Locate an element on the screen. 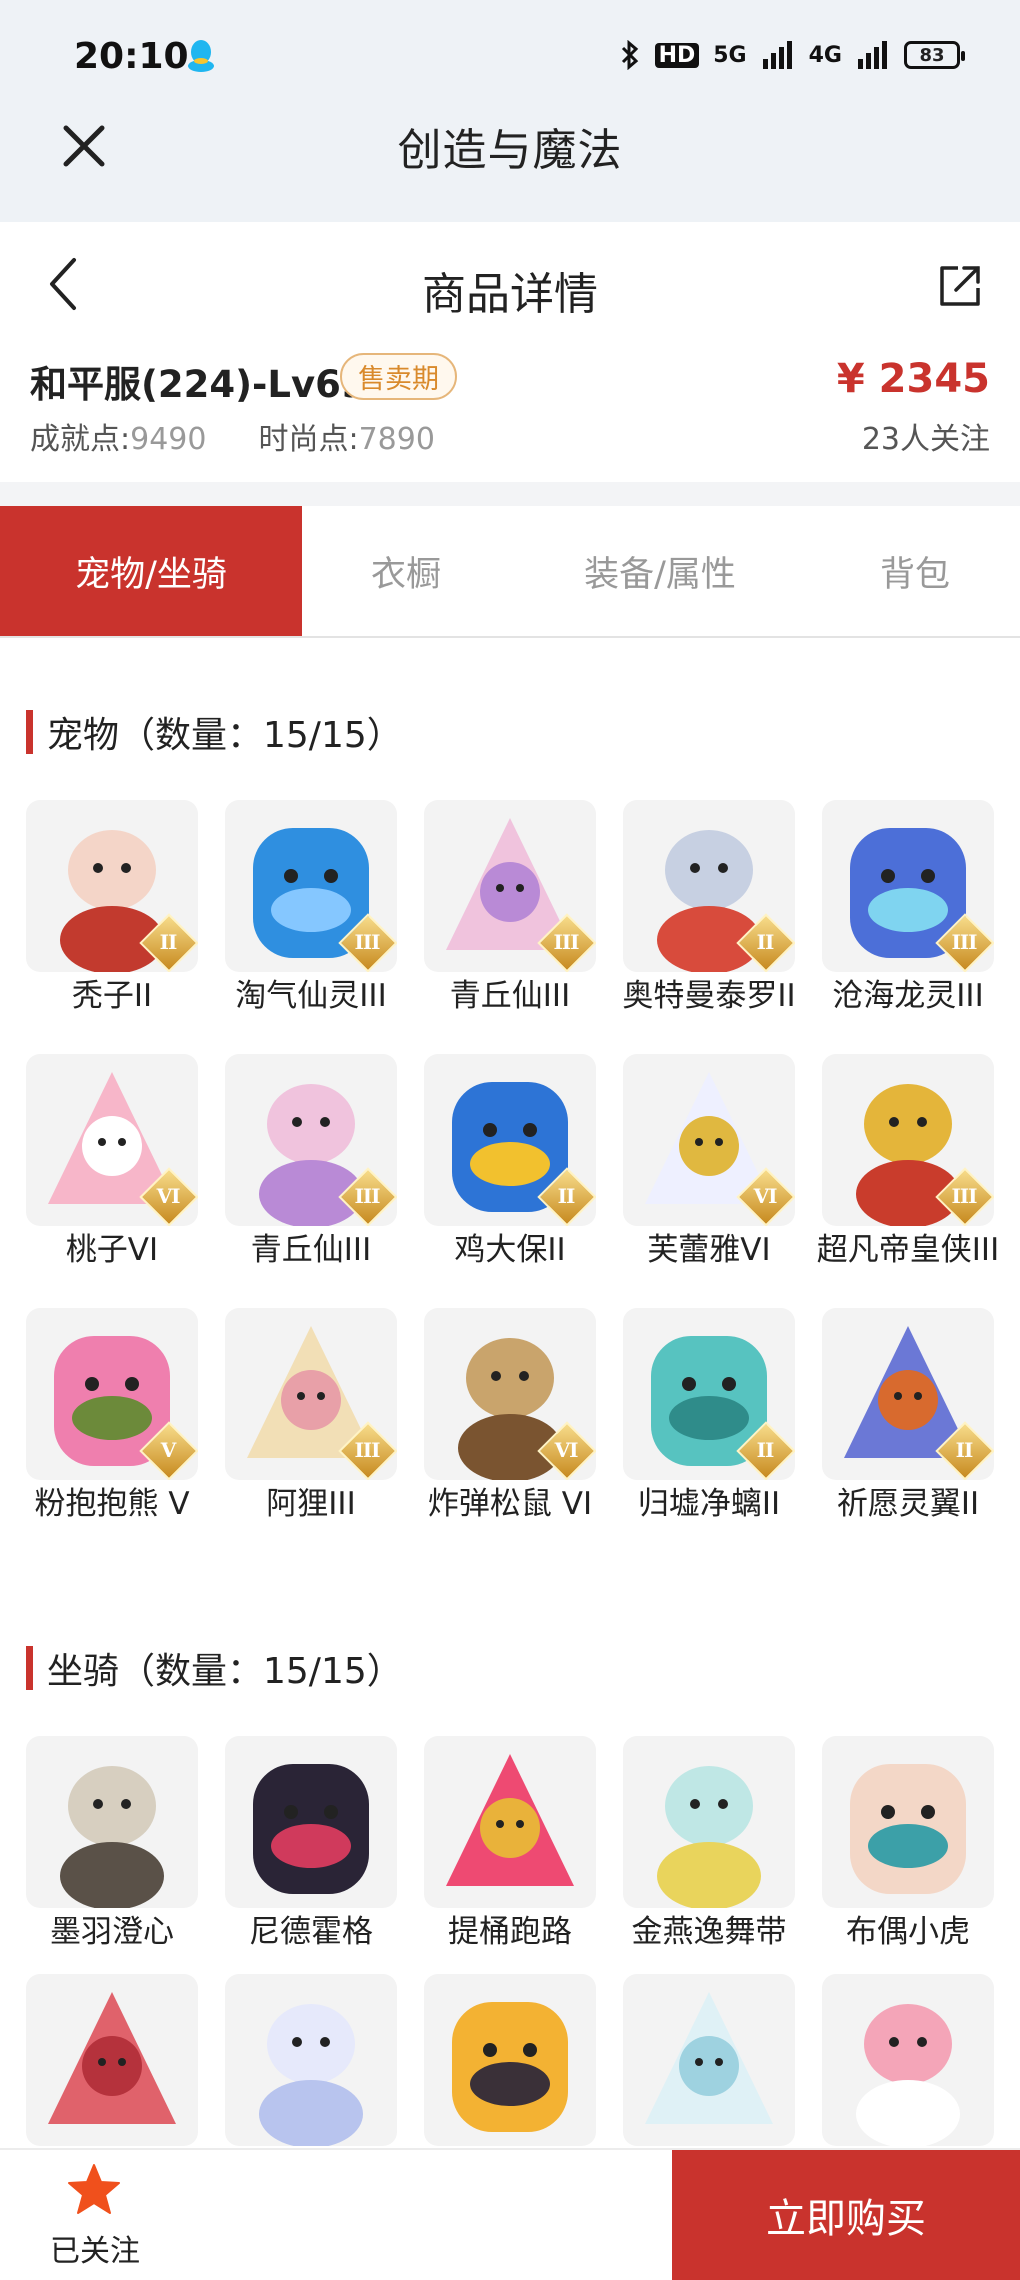 The image size is (1020, 2280). item-name: 金燕逸舞带 is located at coordinates (709, 1932).